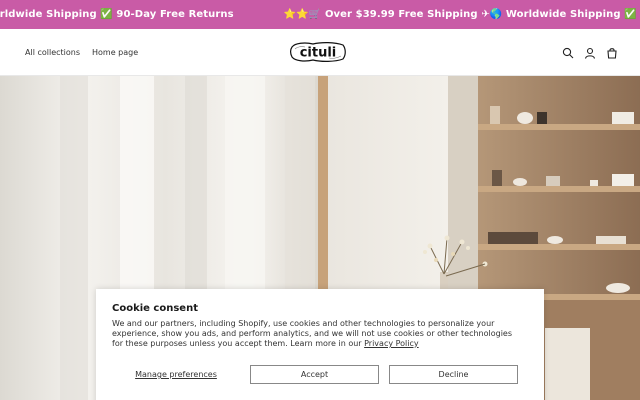  What do you see at coordinates (176, 374) in the screenshot?
I see `manage-preferences-button: Manage preferences` at bounding box center [176, 374].